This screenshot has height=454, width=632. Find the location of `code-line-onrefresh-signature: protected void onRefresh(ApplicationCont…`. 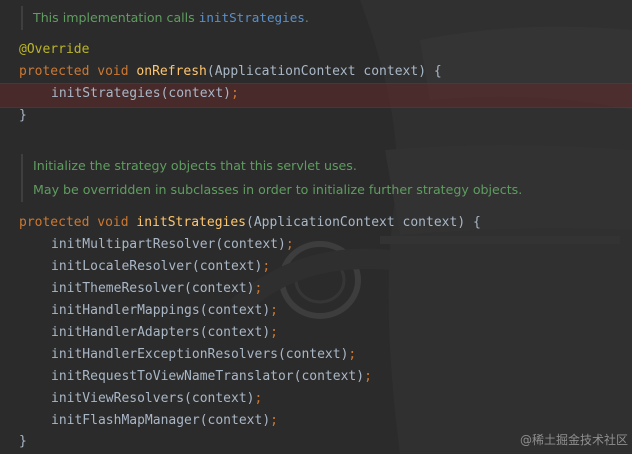

code-line-onrefresh-signature: protected void onRefresh(ApplicationCont… is located at coordinates (230, 71).